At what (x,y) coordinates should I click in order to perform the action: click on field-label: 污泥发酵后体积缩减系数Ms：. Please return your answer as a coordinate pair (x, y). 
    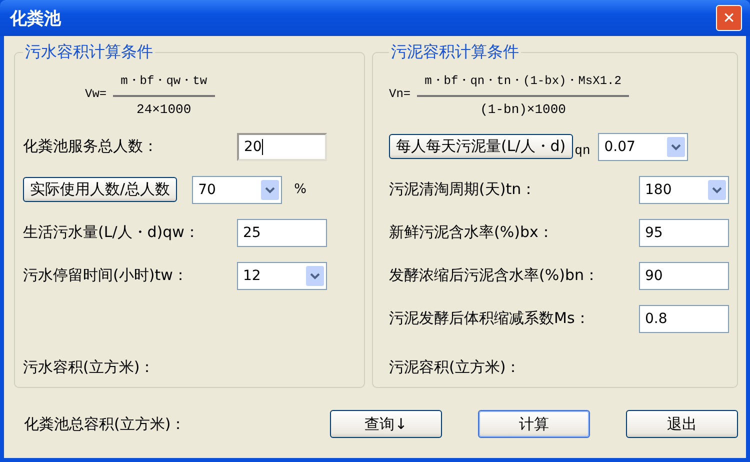
    Looking at the image, I should click on (490, 318).